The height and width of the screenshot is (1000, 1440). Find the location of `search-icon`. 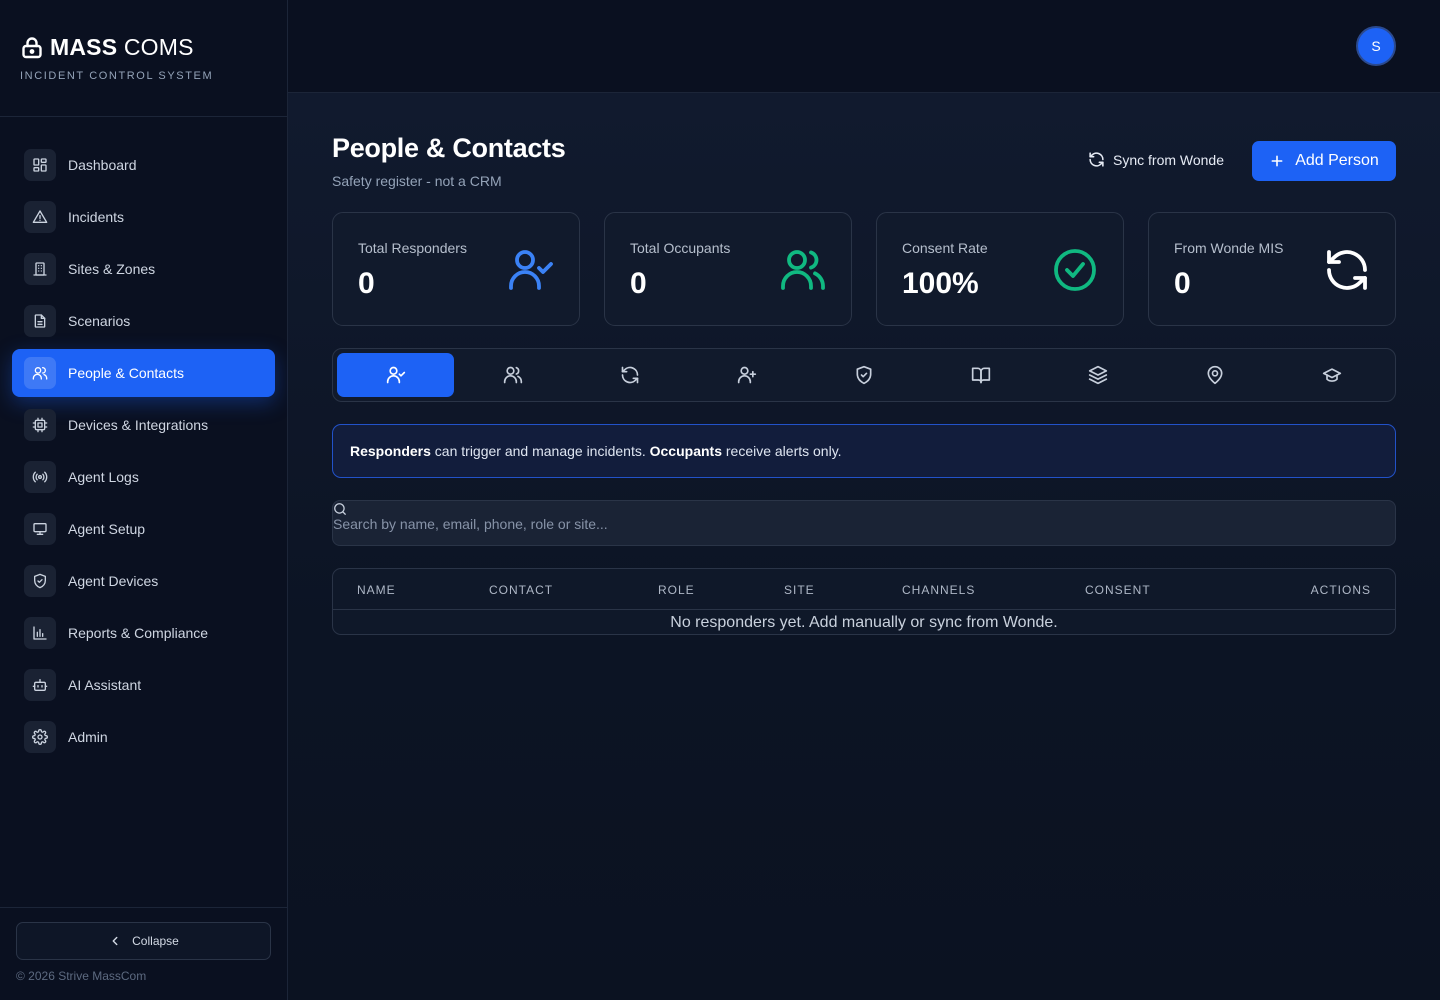

search-icon is located at coordinates (340, 509).